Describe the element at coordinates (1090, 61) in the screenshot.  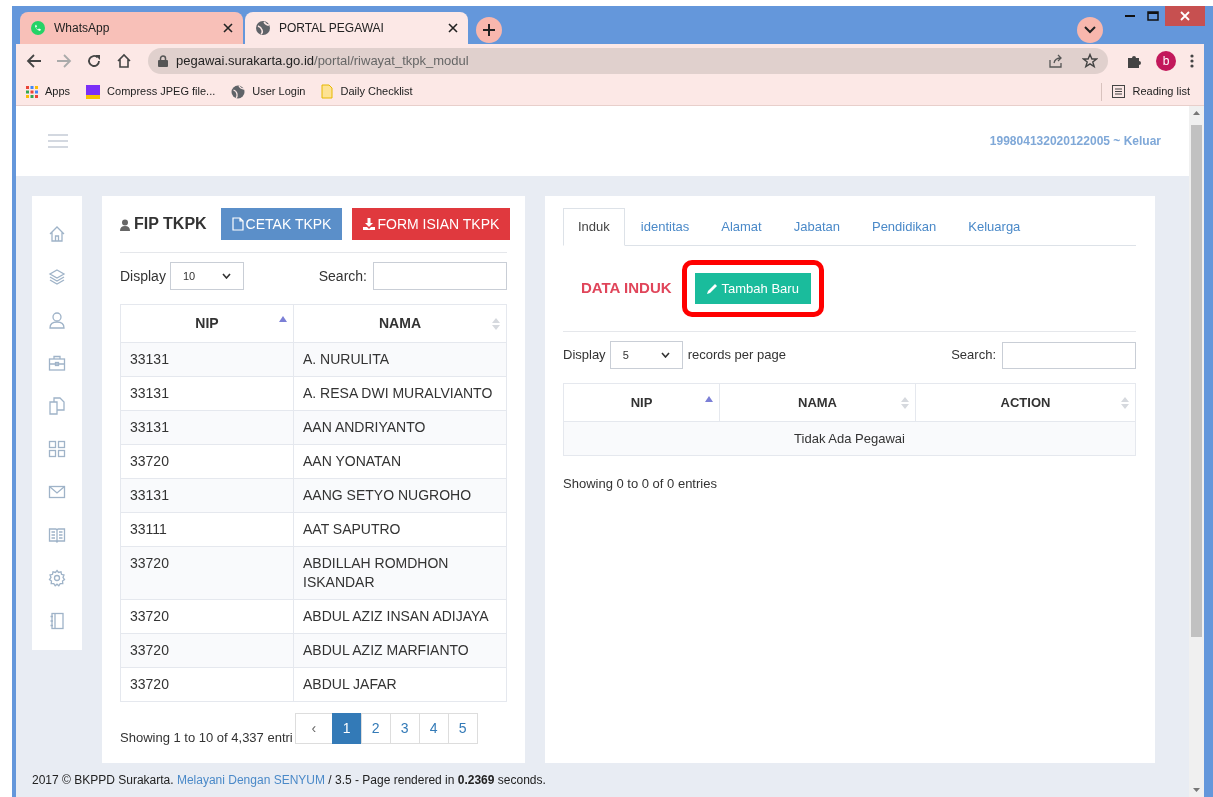
I see `star-icon` at that location.